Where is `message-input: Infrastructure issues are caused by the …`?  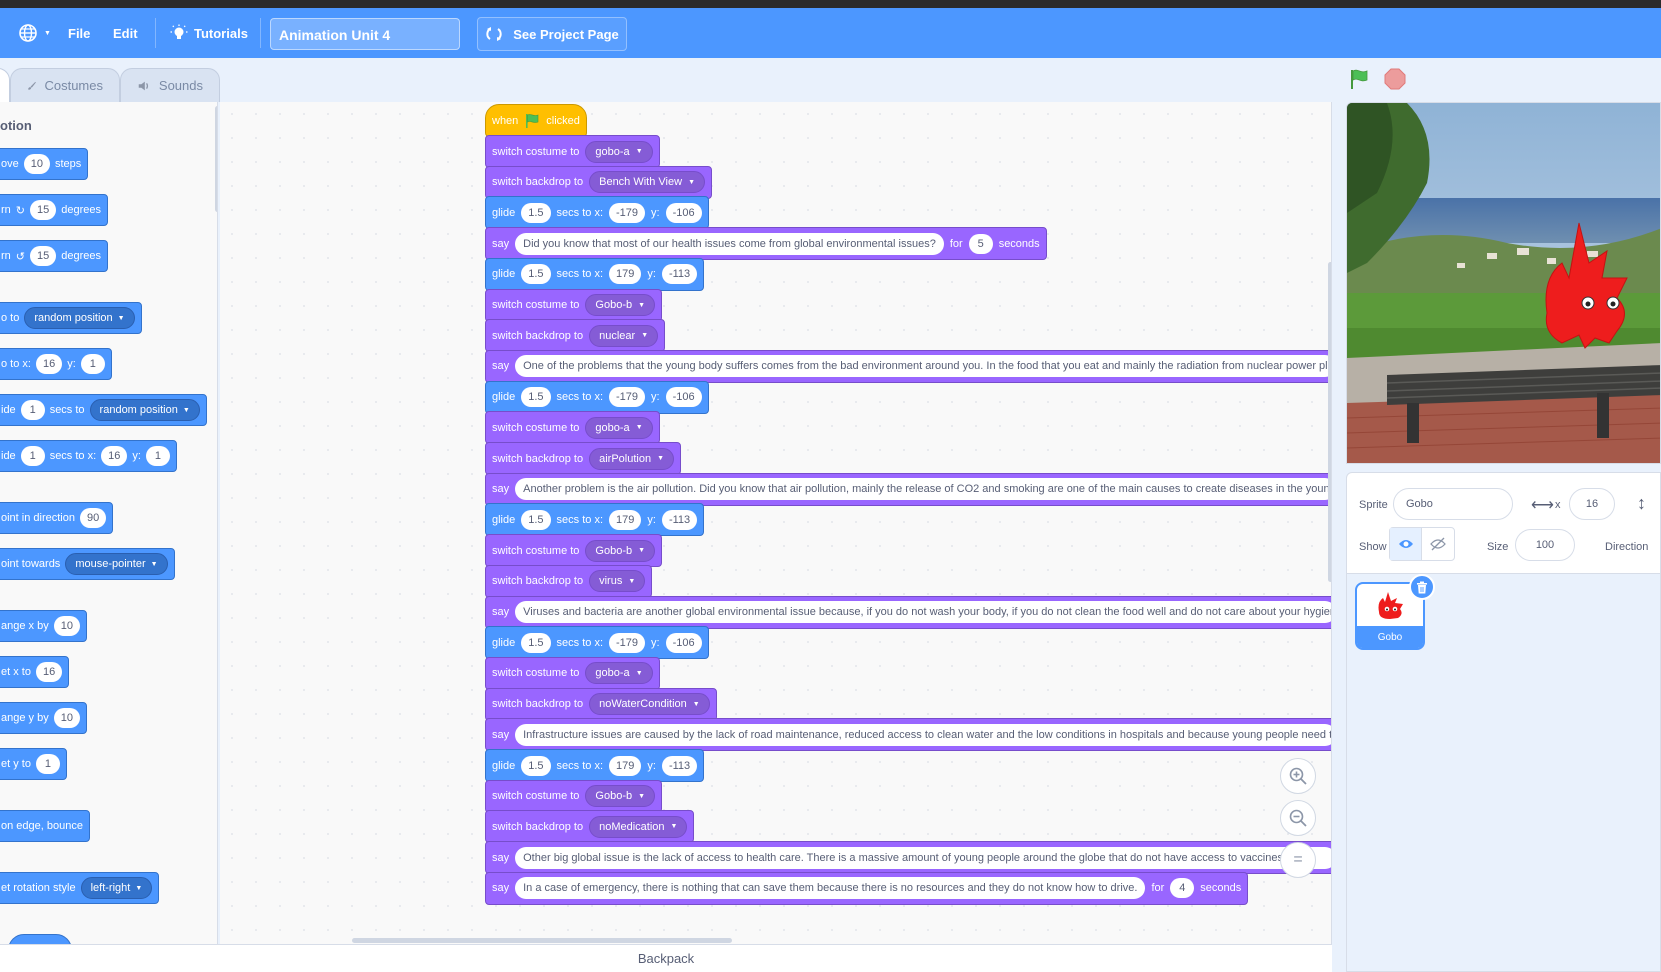 message-input: Infrastructure issues are caused by the … is located at coordinates (923, 734).